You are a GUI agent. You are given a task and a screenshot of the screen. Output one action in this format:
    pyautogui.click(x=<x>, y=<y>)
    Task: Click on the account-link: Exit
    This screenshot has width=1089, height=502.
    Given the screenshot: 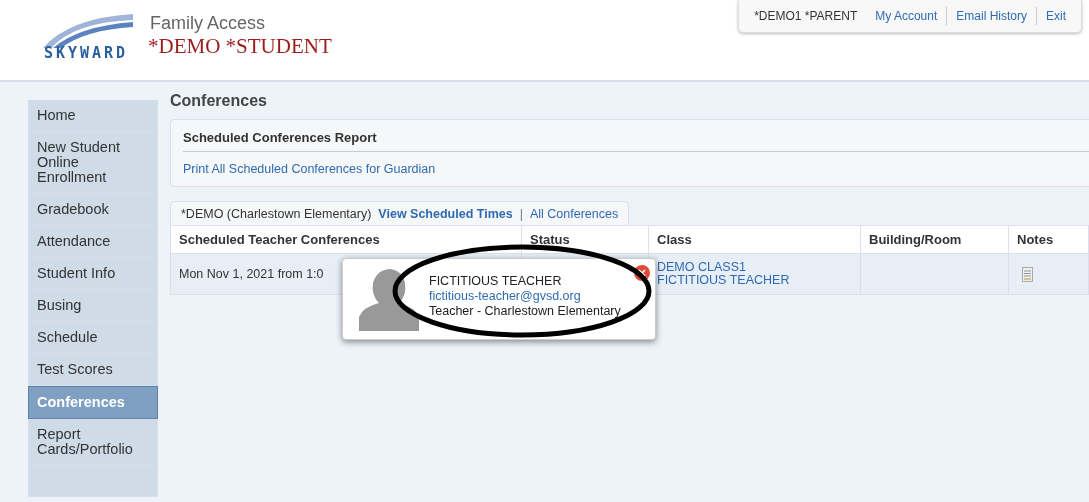 What is the action you would take?
    pyautogui.click(x=1055, y=16)
    